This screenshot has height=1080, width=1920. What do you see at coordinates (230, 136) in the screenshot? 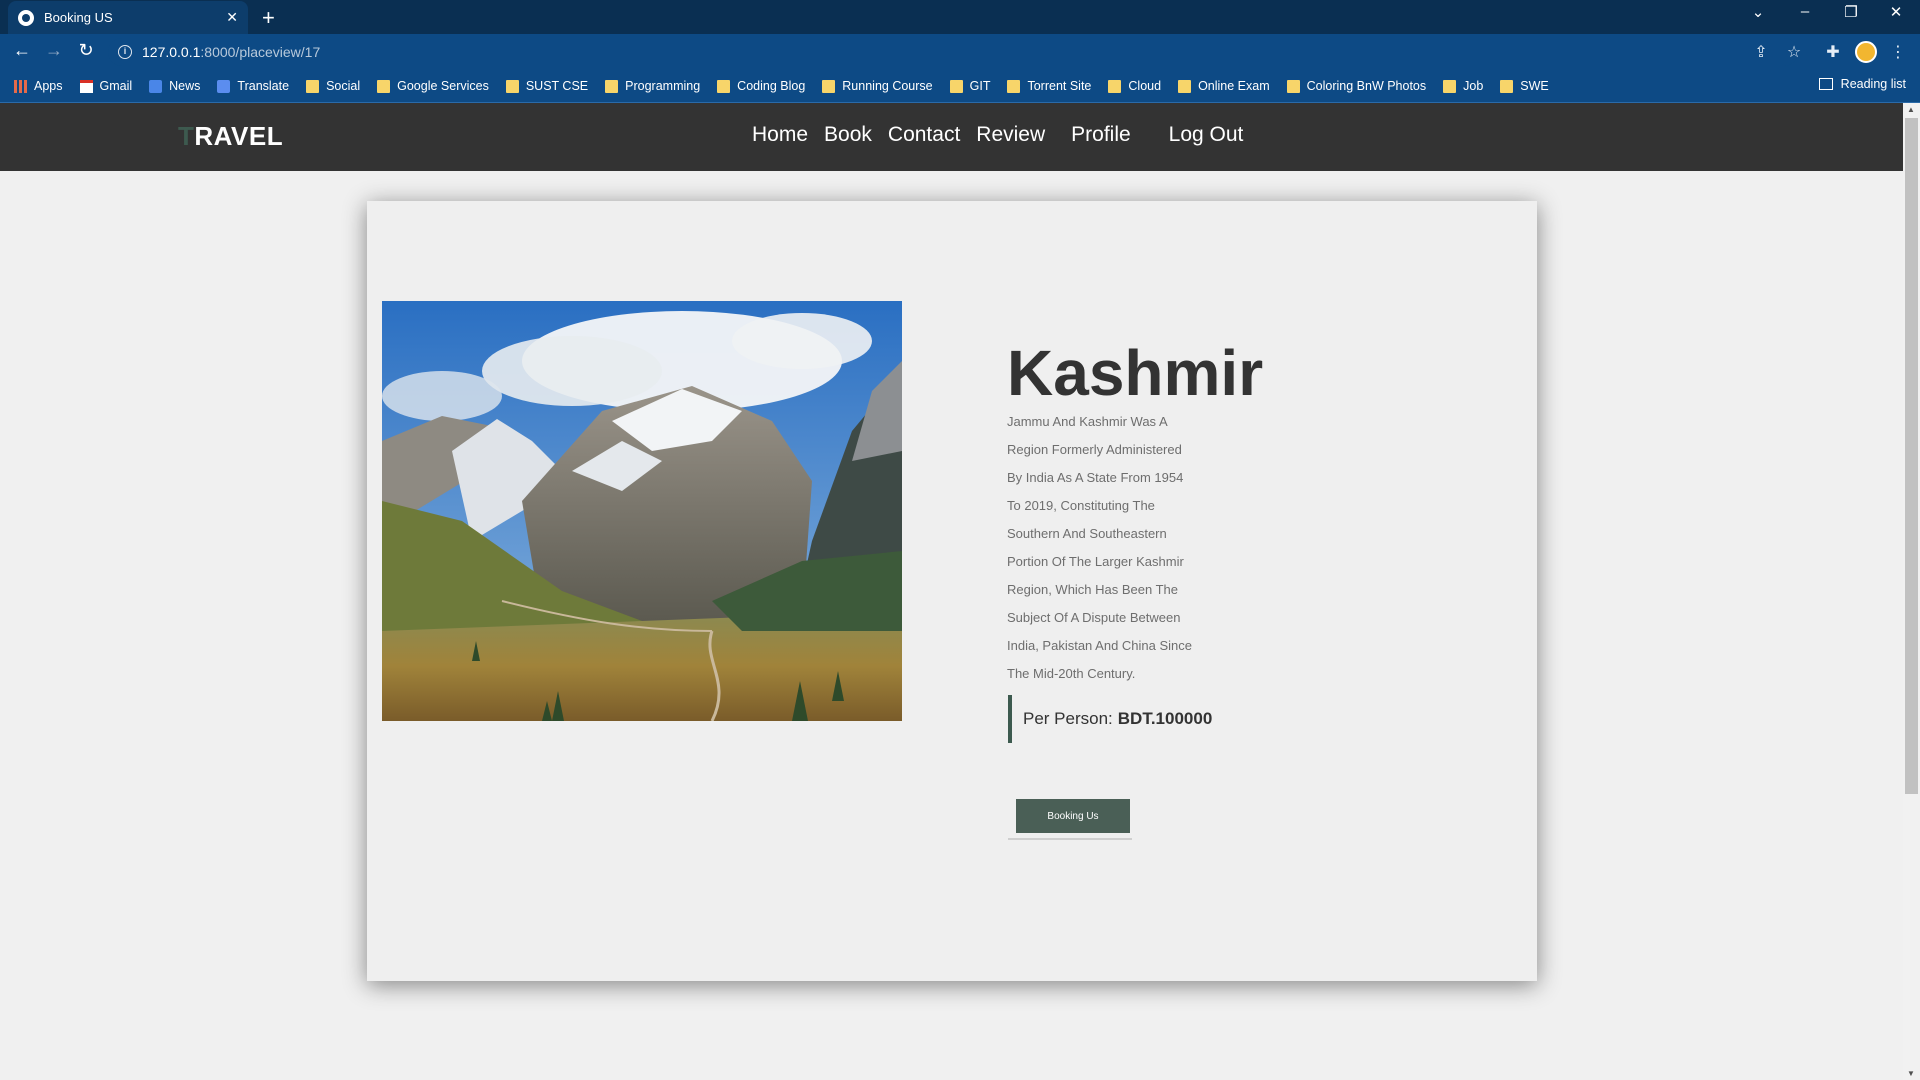
I see `site-logo: TRAVEL` at bounding box center [230, 136].